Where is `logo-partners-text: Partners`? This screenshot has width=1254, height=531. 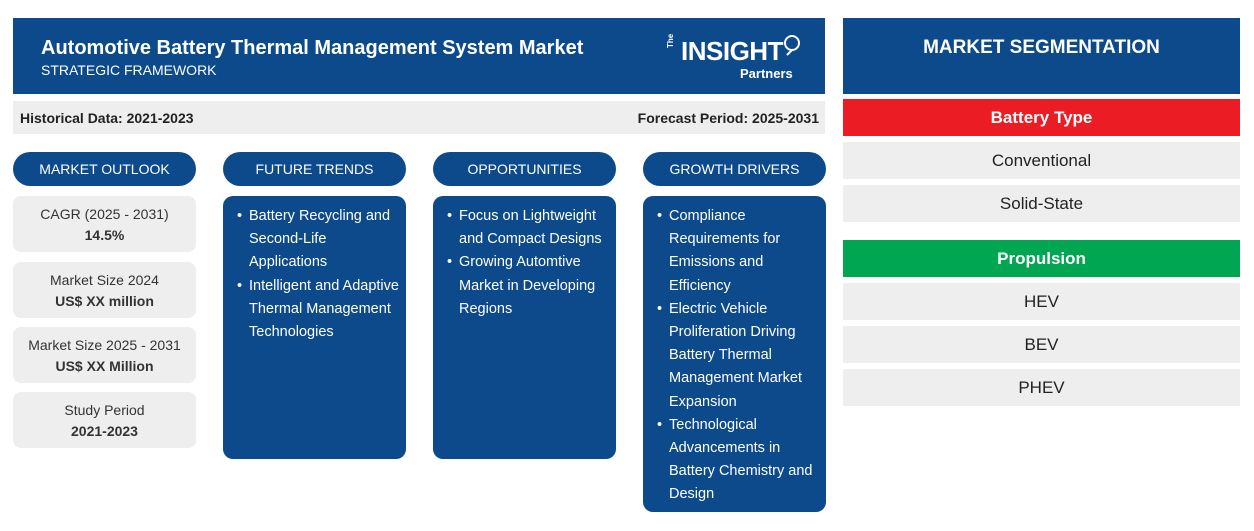 logo-partners-text: Partners is located at coordinates (766, 73).